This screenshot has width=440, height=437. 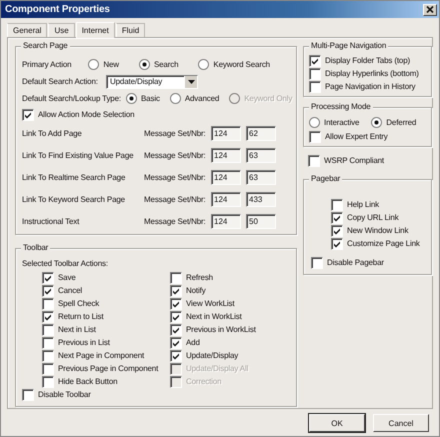 What do you see at coordinates (79, 303) in the screenshot?
I see `checkbox-label: Spell Check` at bounding box center [79, 303].